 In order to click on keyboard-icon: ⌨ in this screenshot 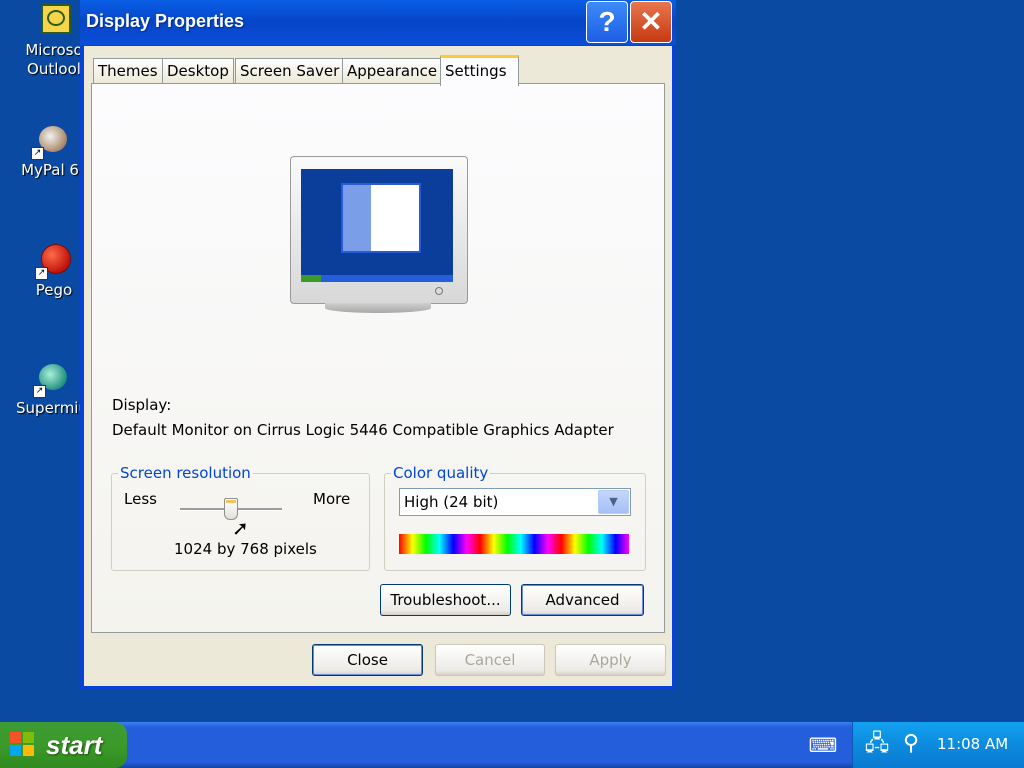, I will do `click(823, 745)`.